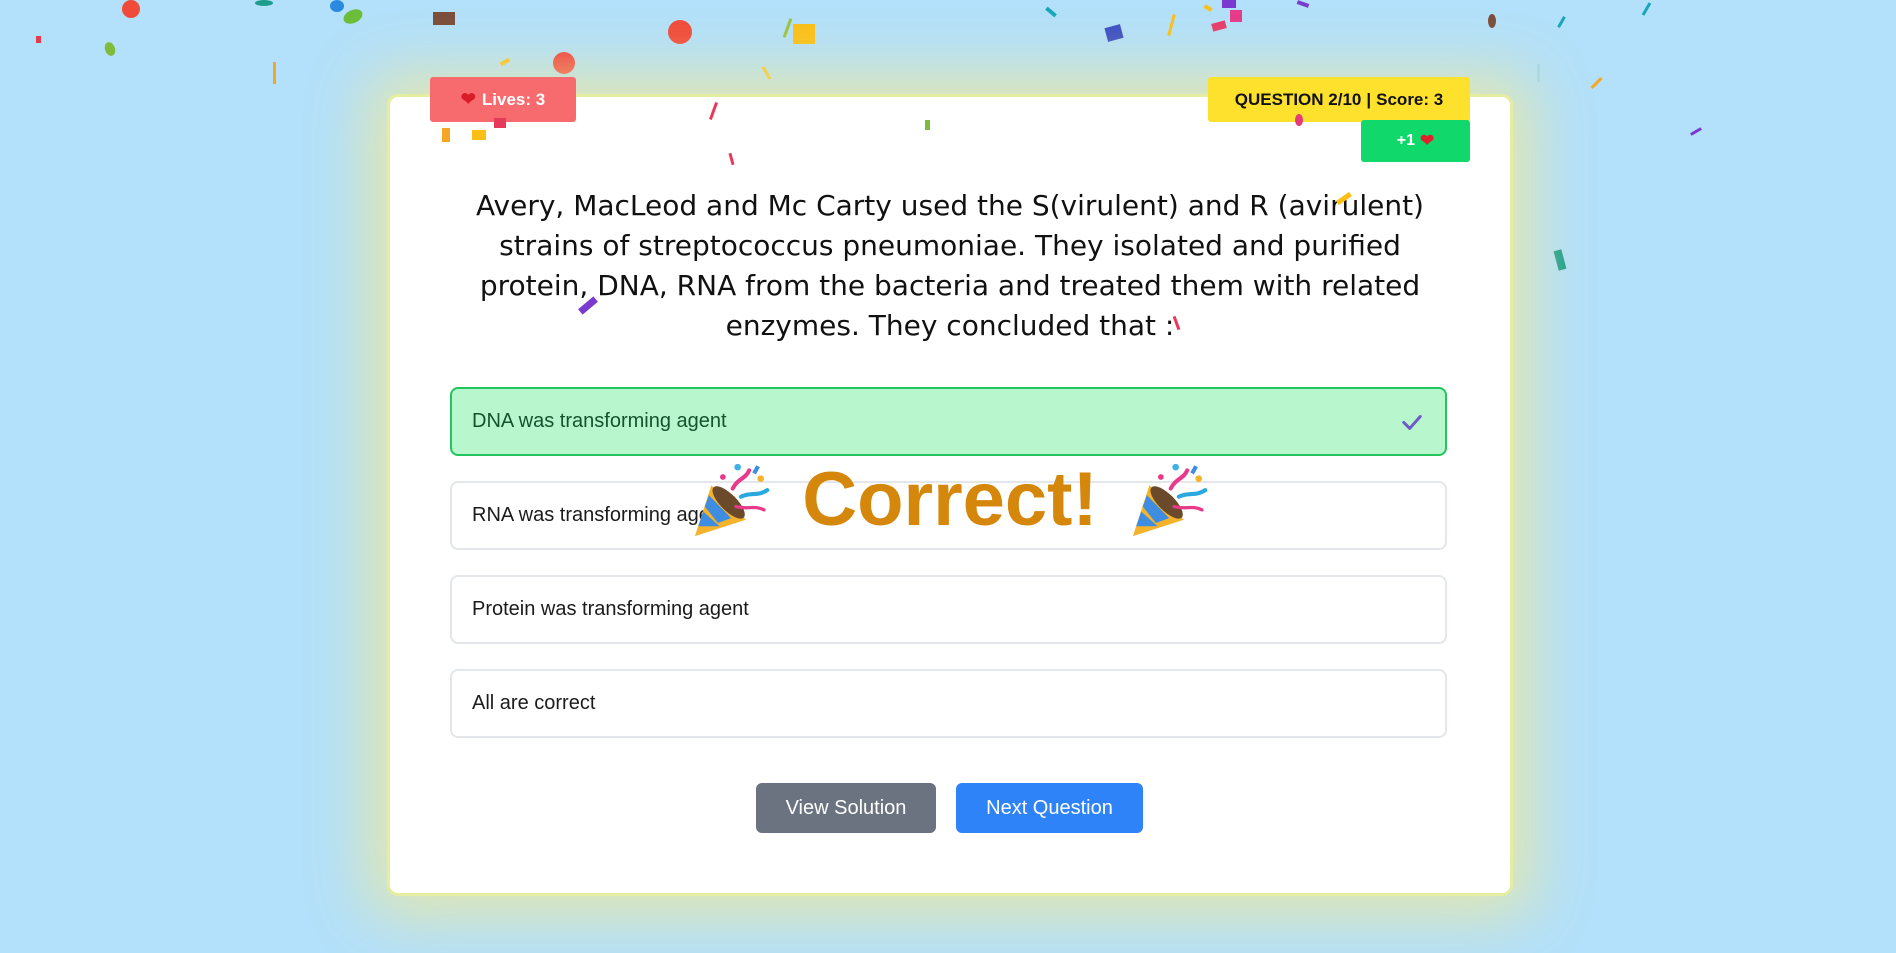  Describe the element at coordinates (1412, 422) in the screenshot. I see `check-icon` at that location.